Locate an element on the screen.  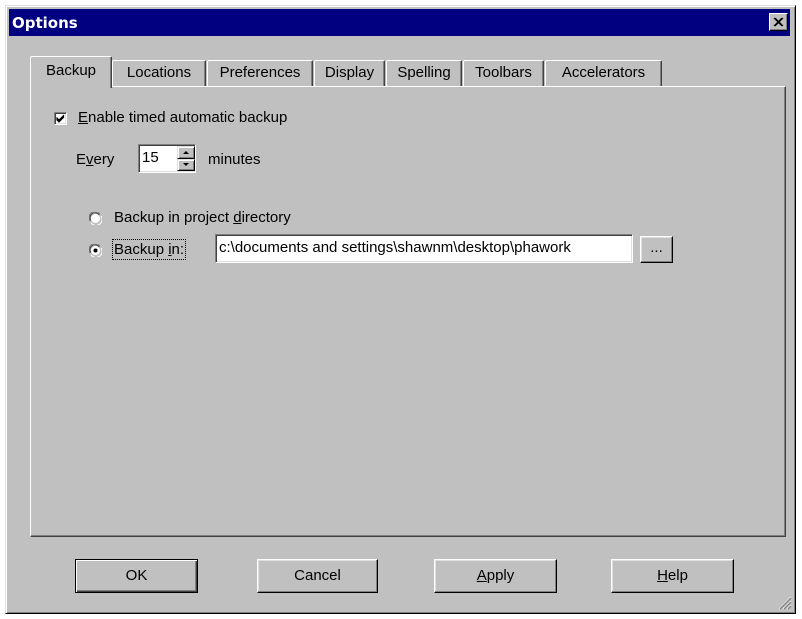
window-title: Options is located at coordinates (45, 23).